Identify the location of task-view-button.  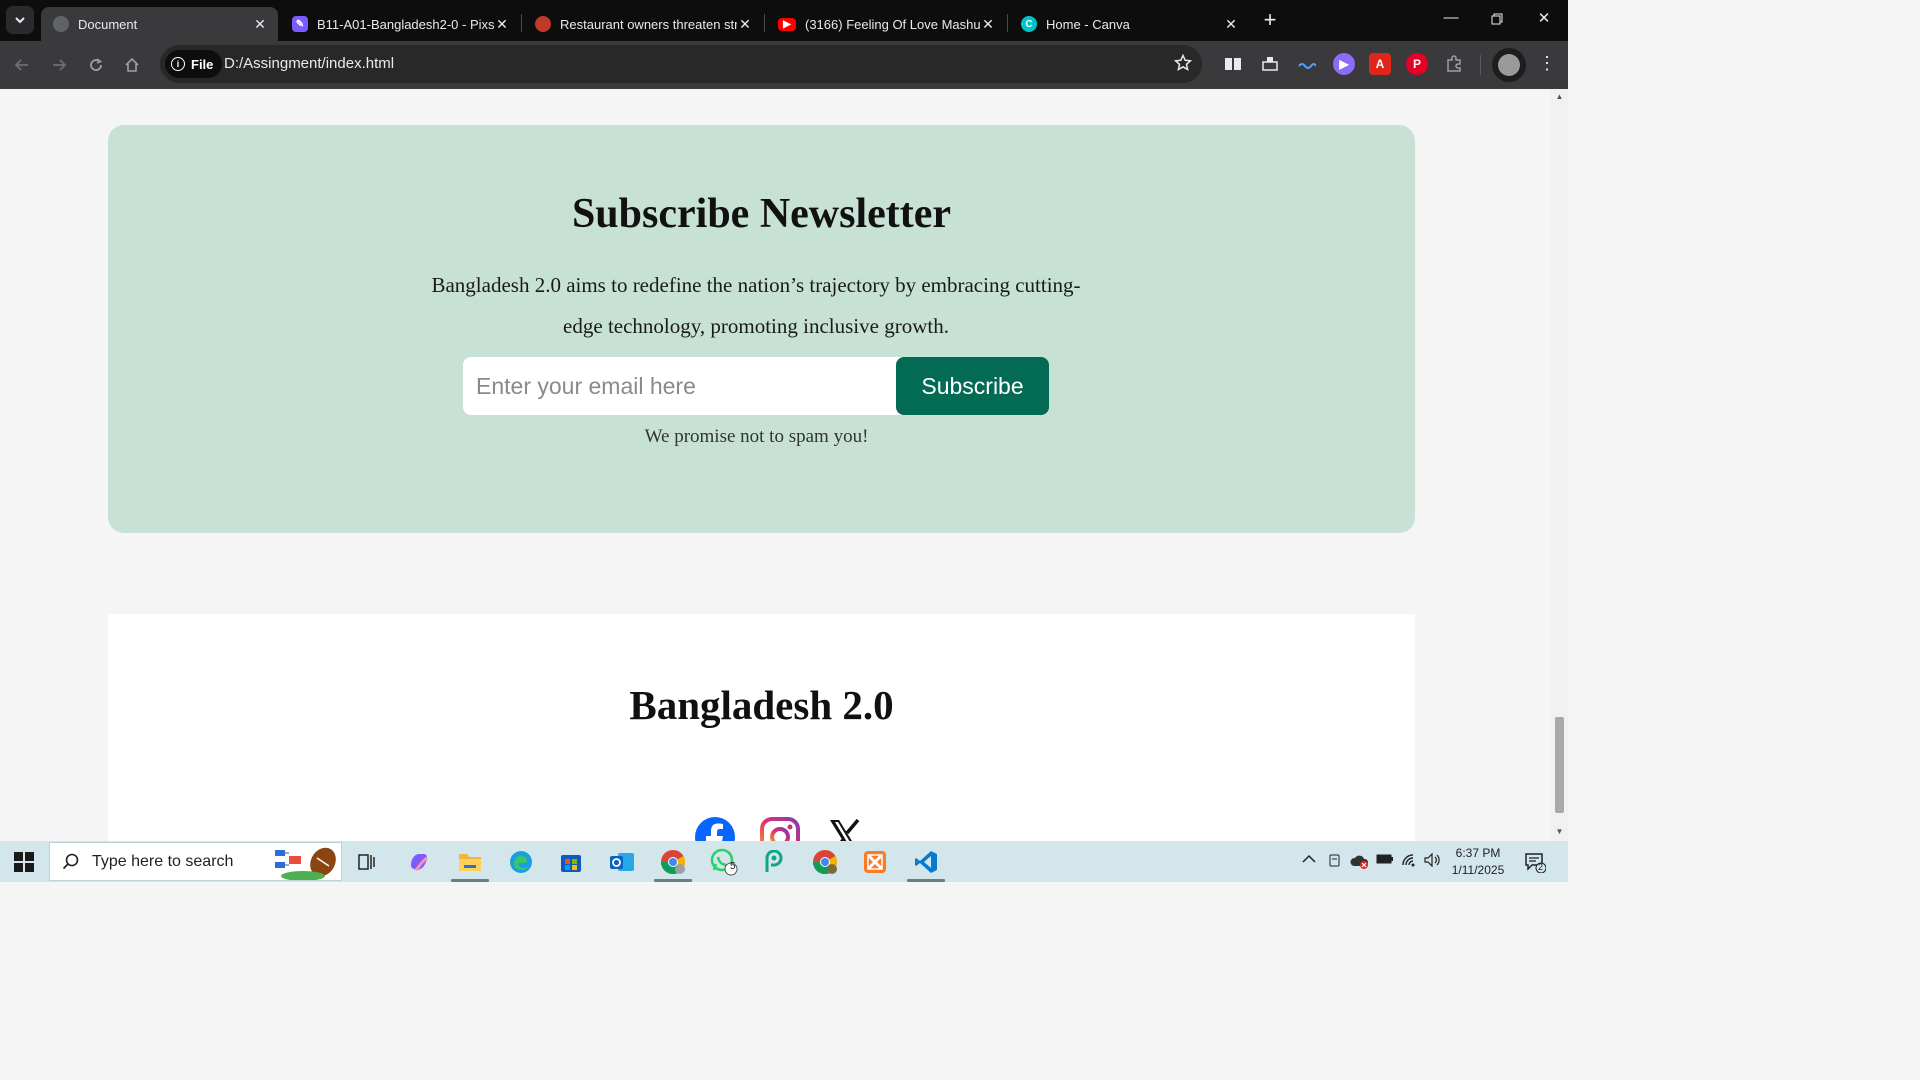
(367, 862).